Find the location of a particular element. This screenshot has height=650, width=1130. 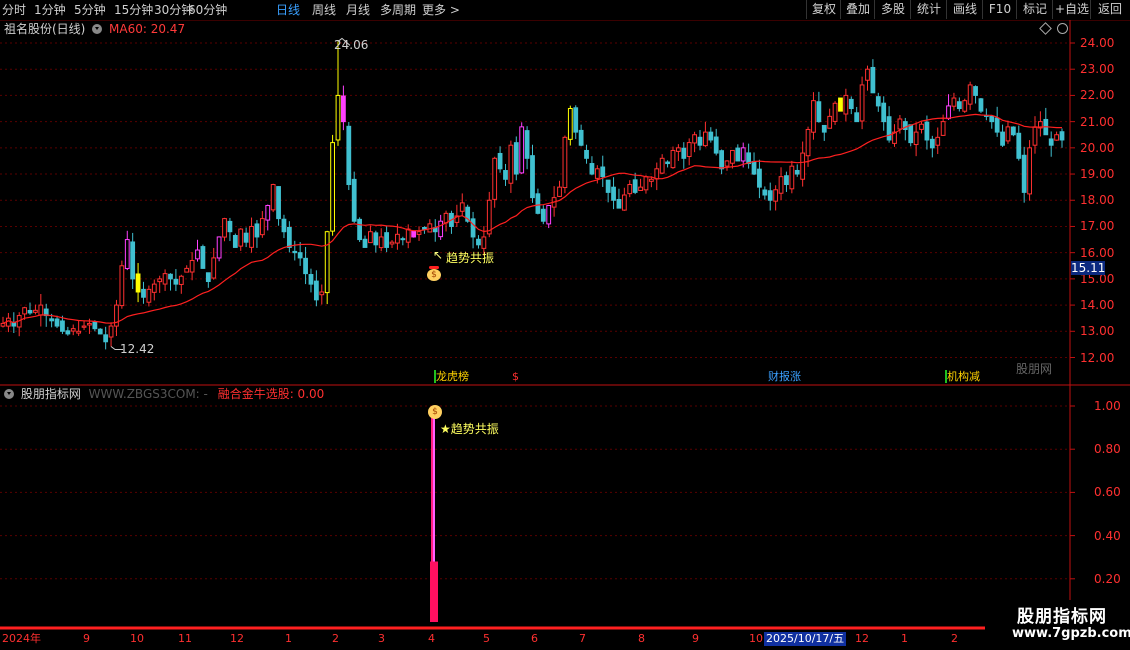

tab-timeframe-2: 5分钟 is located at coordinates (90, 10).